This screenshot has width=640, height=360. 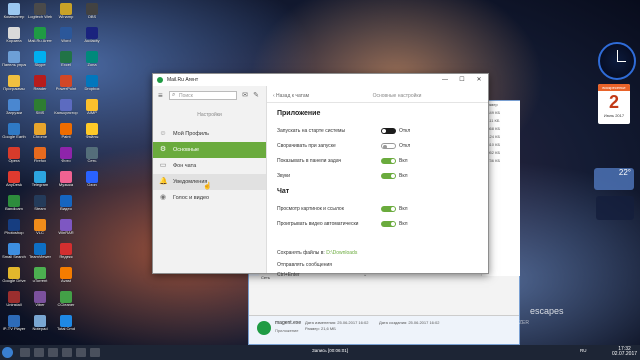 What do you see at coordinates (66, 185) in the screenshot?
I see `desktop-icon-label: Музыка` at bounding box center [66, 185].